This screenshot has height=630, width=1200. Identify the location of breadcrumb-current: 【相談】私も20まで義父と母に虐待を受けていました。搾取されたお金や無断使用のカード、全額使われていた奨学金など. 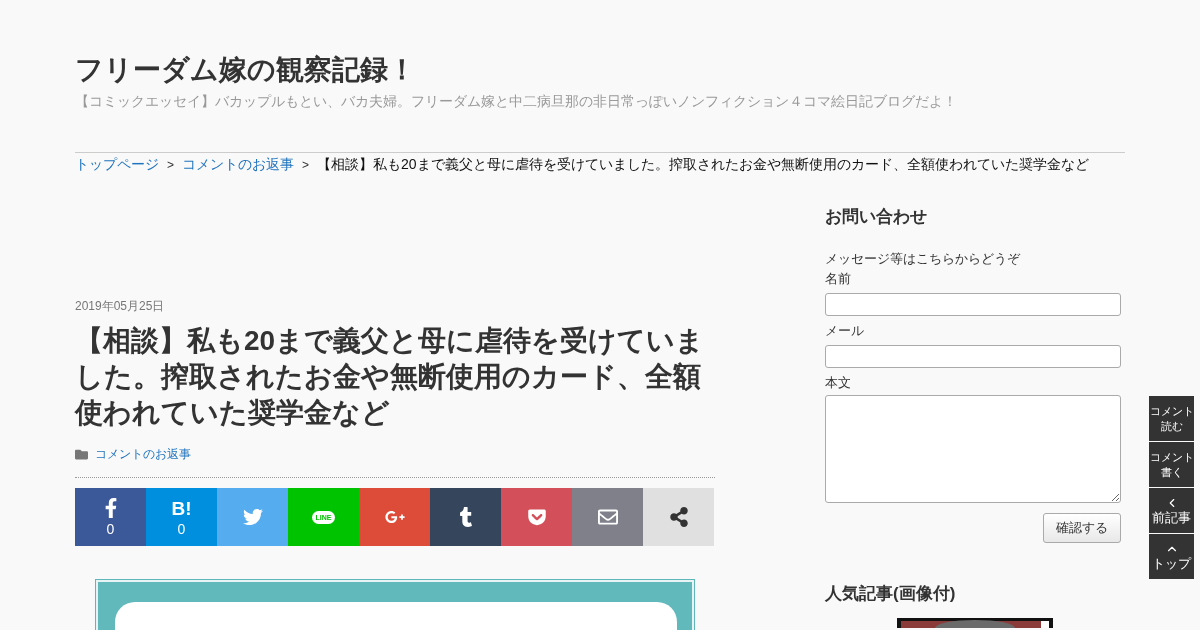
(703, 164).